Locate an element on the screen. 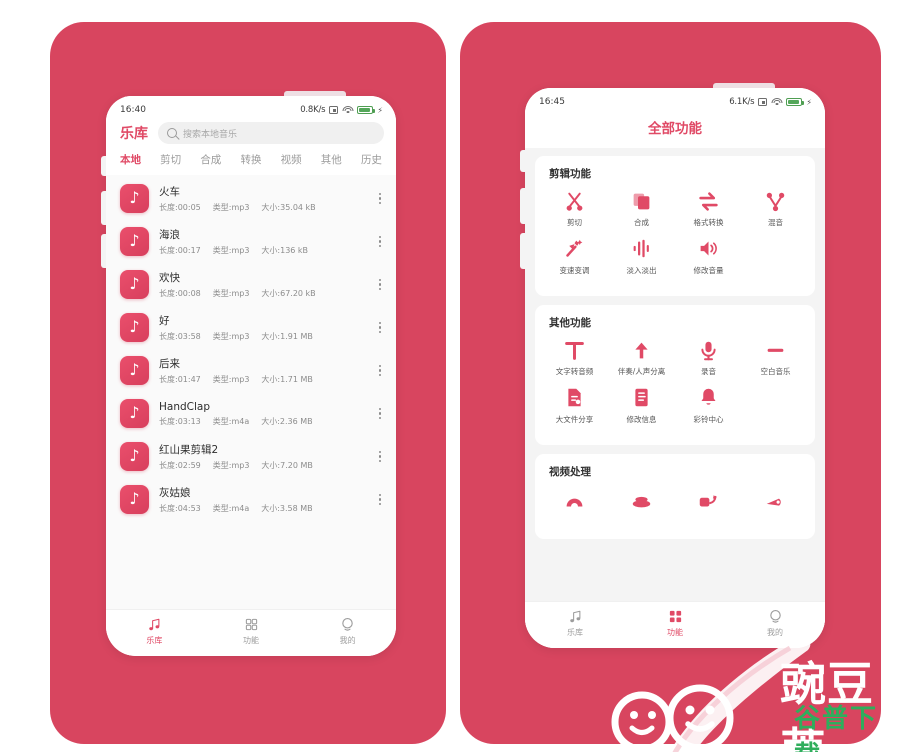 This screenshot has height=752, width=901. function-item-伴奏/人声分离: 伴奏/人声分离 is located at coordinates (641, 357).